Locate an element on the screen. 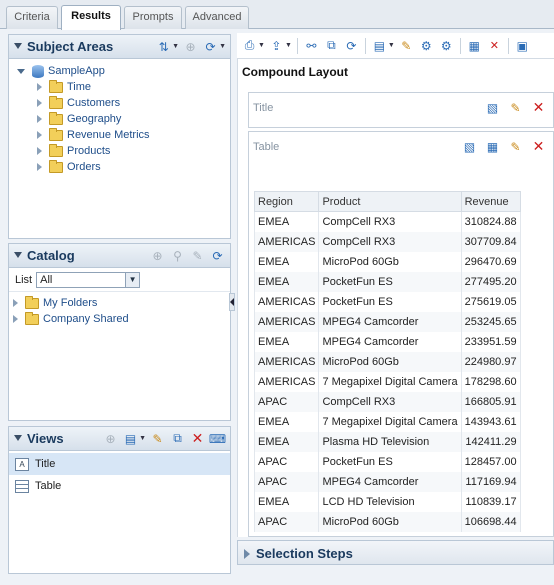  subject-areas-header: Subject Areas ⇅ ▼ ⊕ ⟳ ▼ is located at coordinates (119, 47).